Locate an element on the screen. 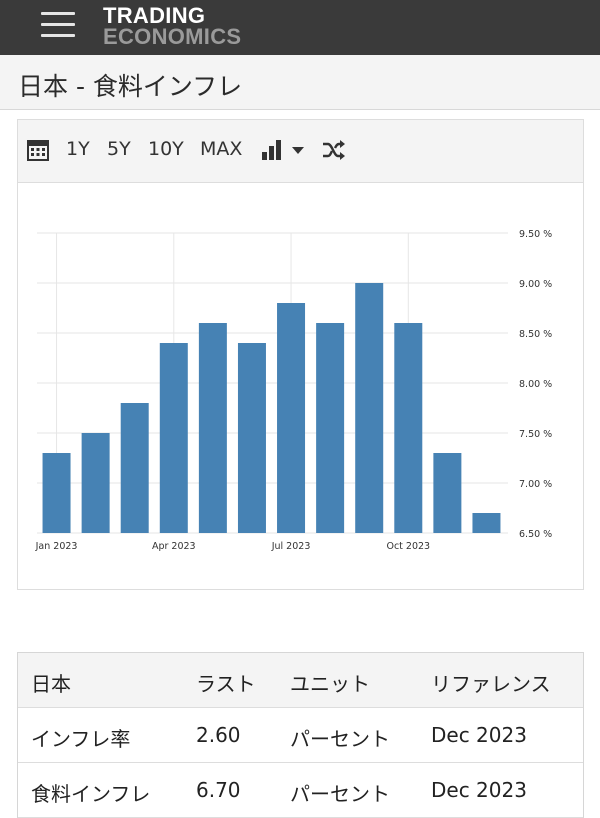 This screenshot has height=818, width=600. y-tick-label: 9.50 % is located at coordinates (535, 234).